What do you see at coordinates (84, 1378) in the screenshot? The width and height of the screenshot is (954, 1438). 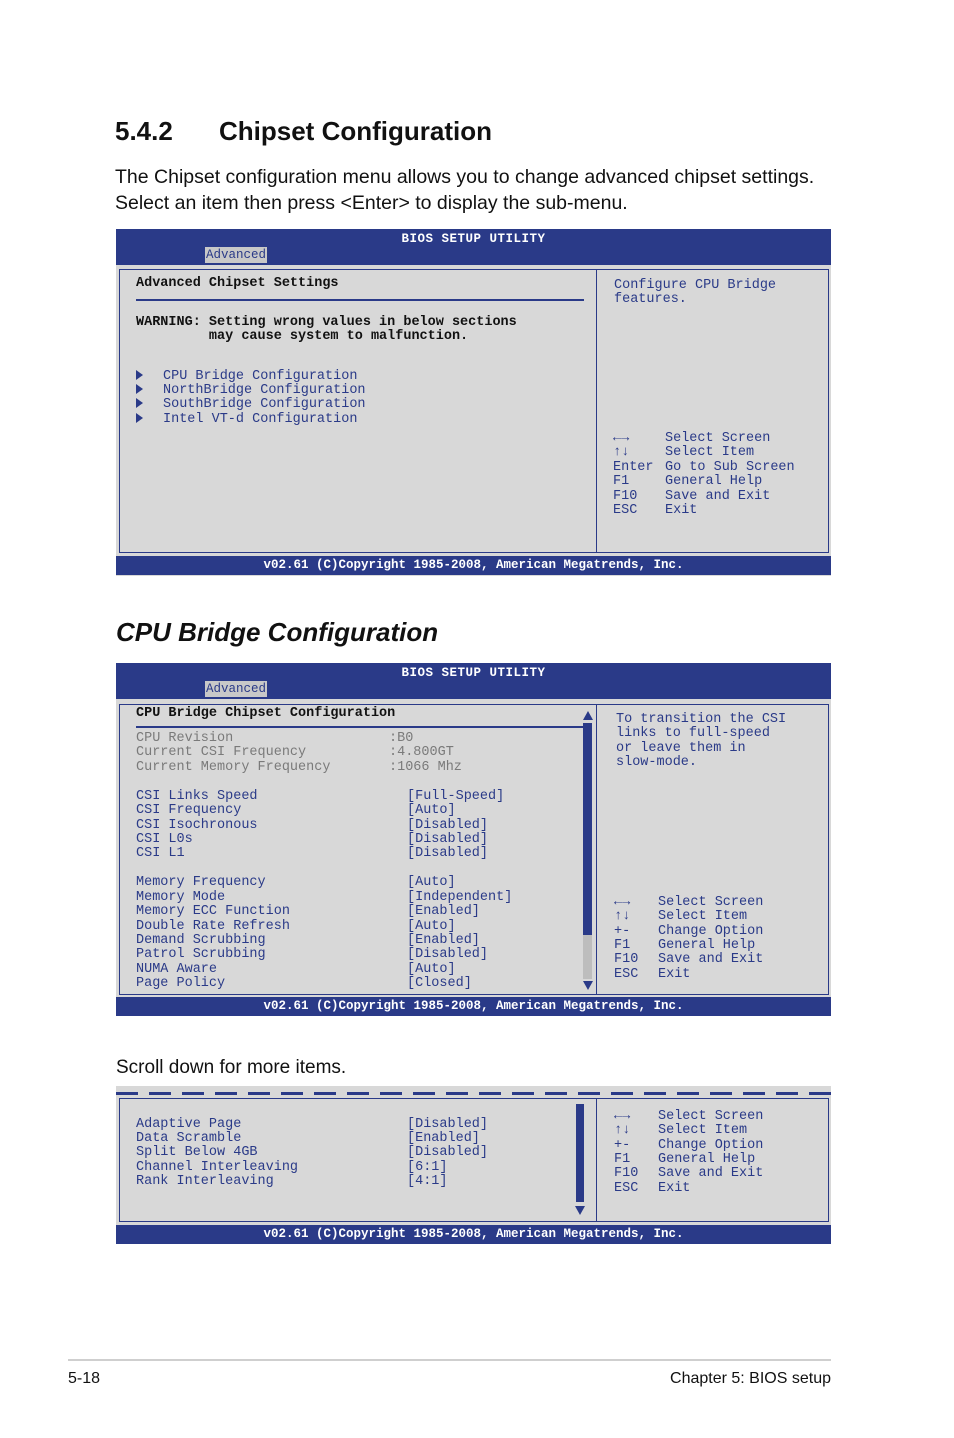 I see `page-number: 5-18` at bounding box center [84, 1378].